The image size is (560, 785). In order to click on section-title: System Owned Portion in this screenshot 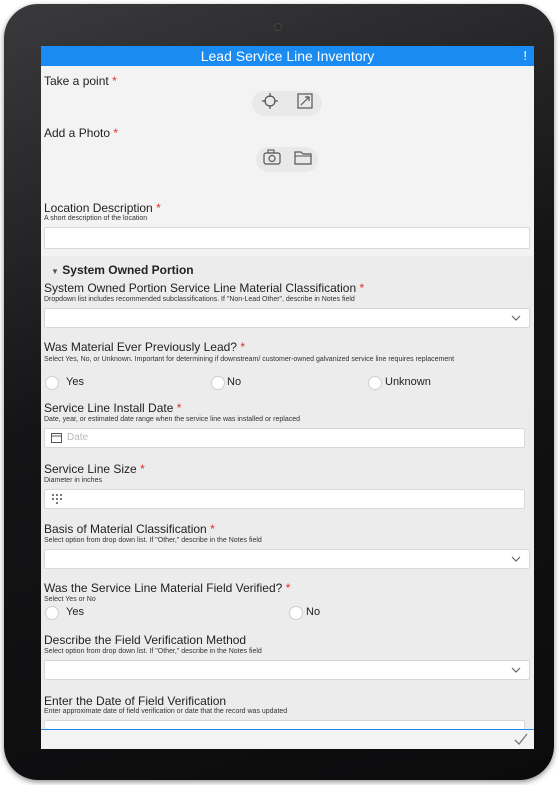, I will do `click(128, 270)`.